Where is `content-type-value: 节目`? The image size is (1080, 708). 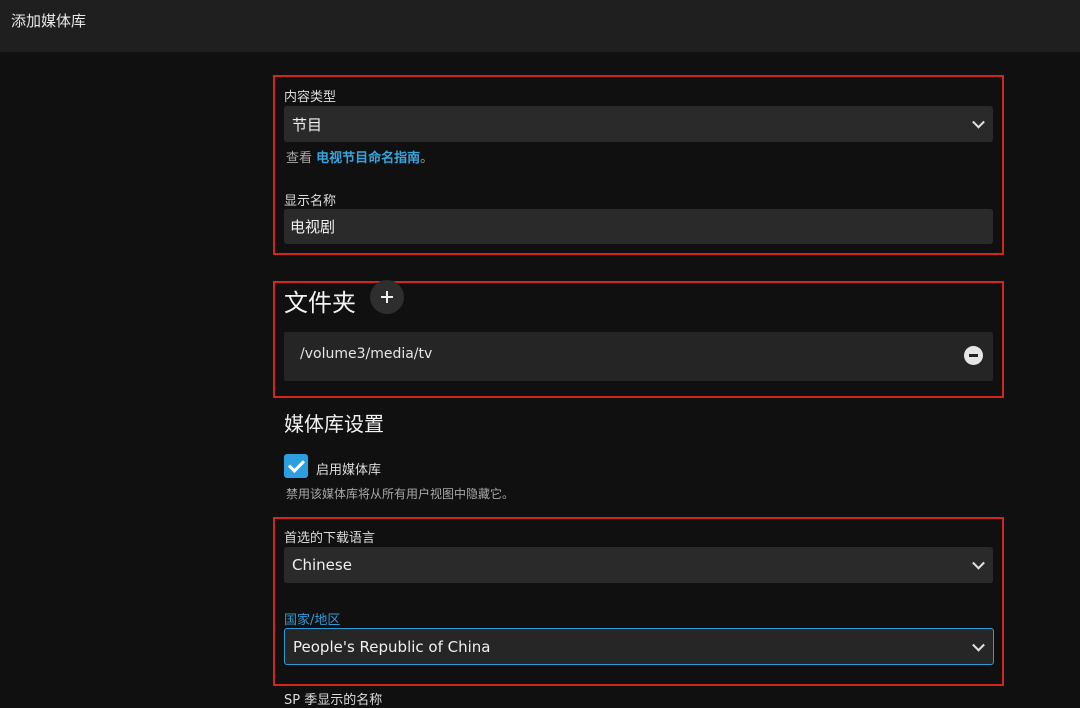
content-type-value: 节目 is located at coordinates (307, 124).